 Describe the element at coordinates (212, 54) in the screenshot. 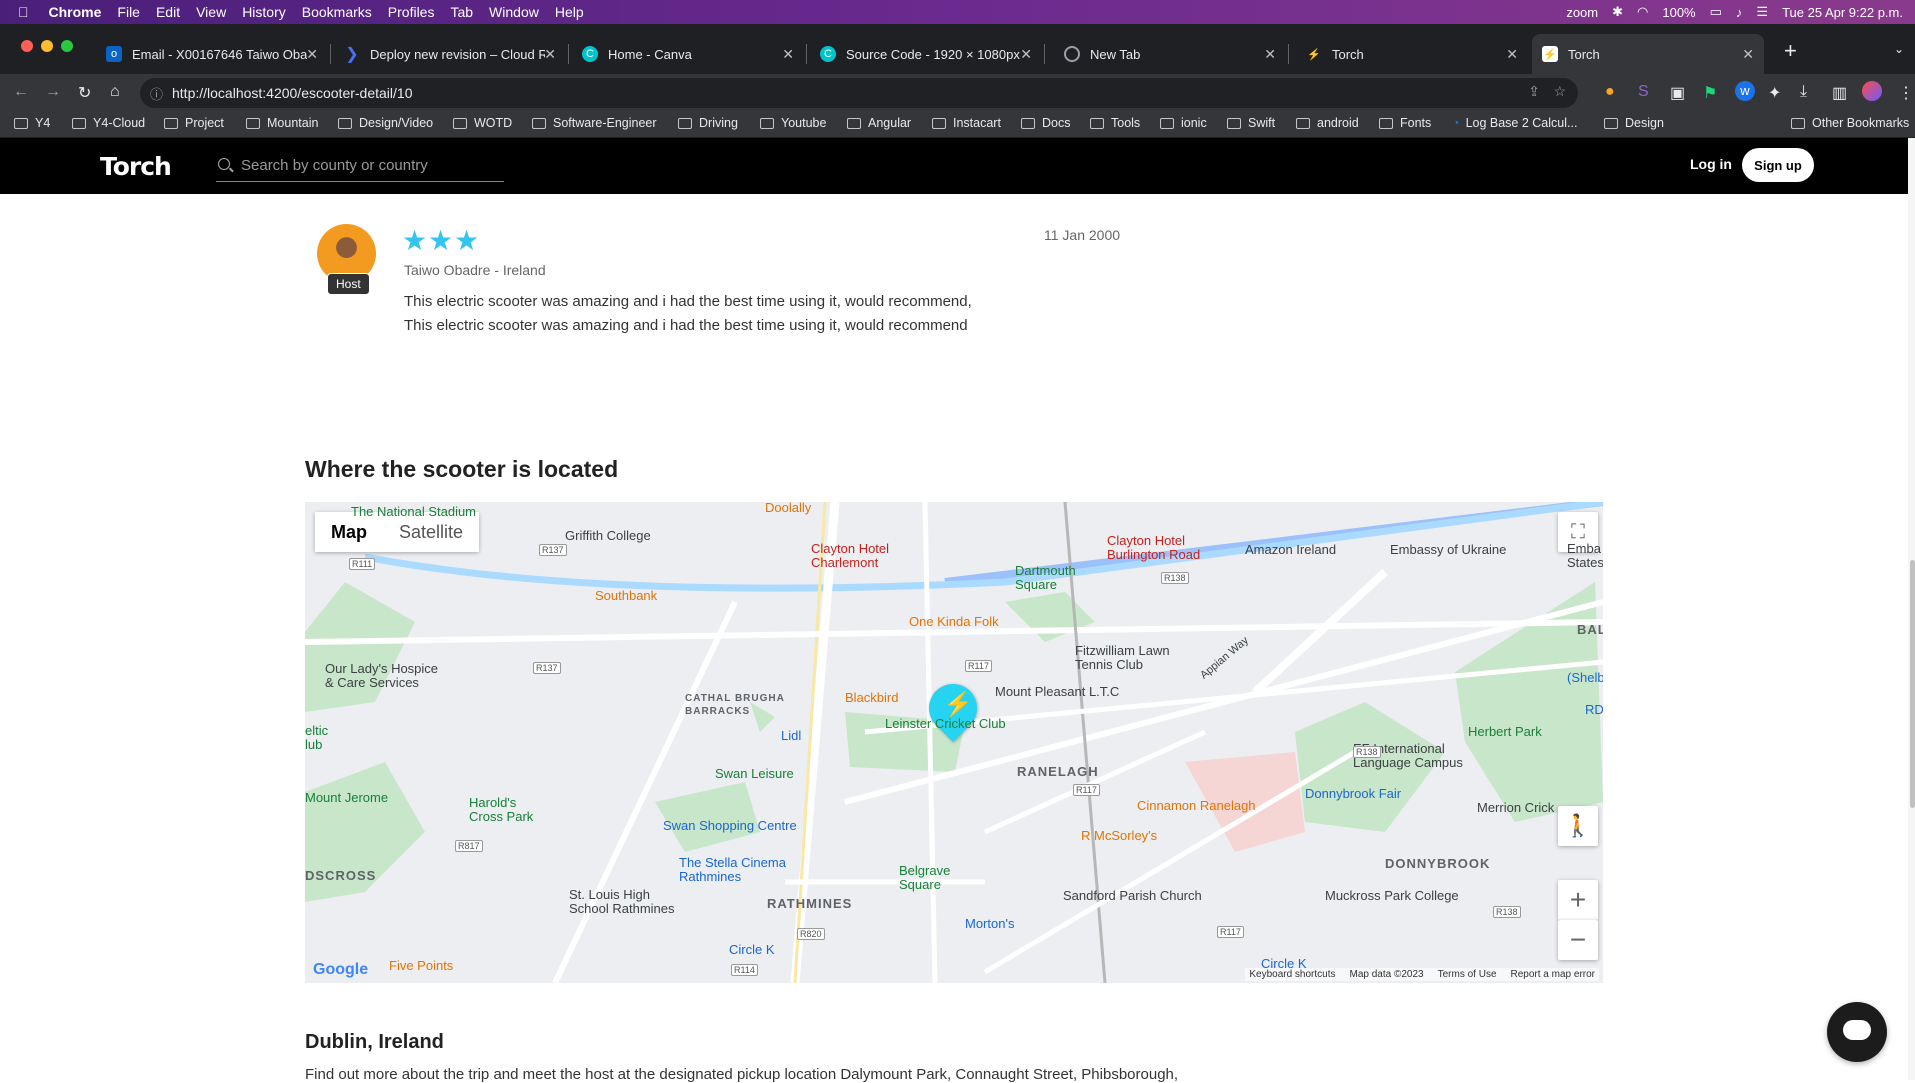

I see `browser-tab-email: o Email - X00167646 Taiwo Obad ✕` at that location.